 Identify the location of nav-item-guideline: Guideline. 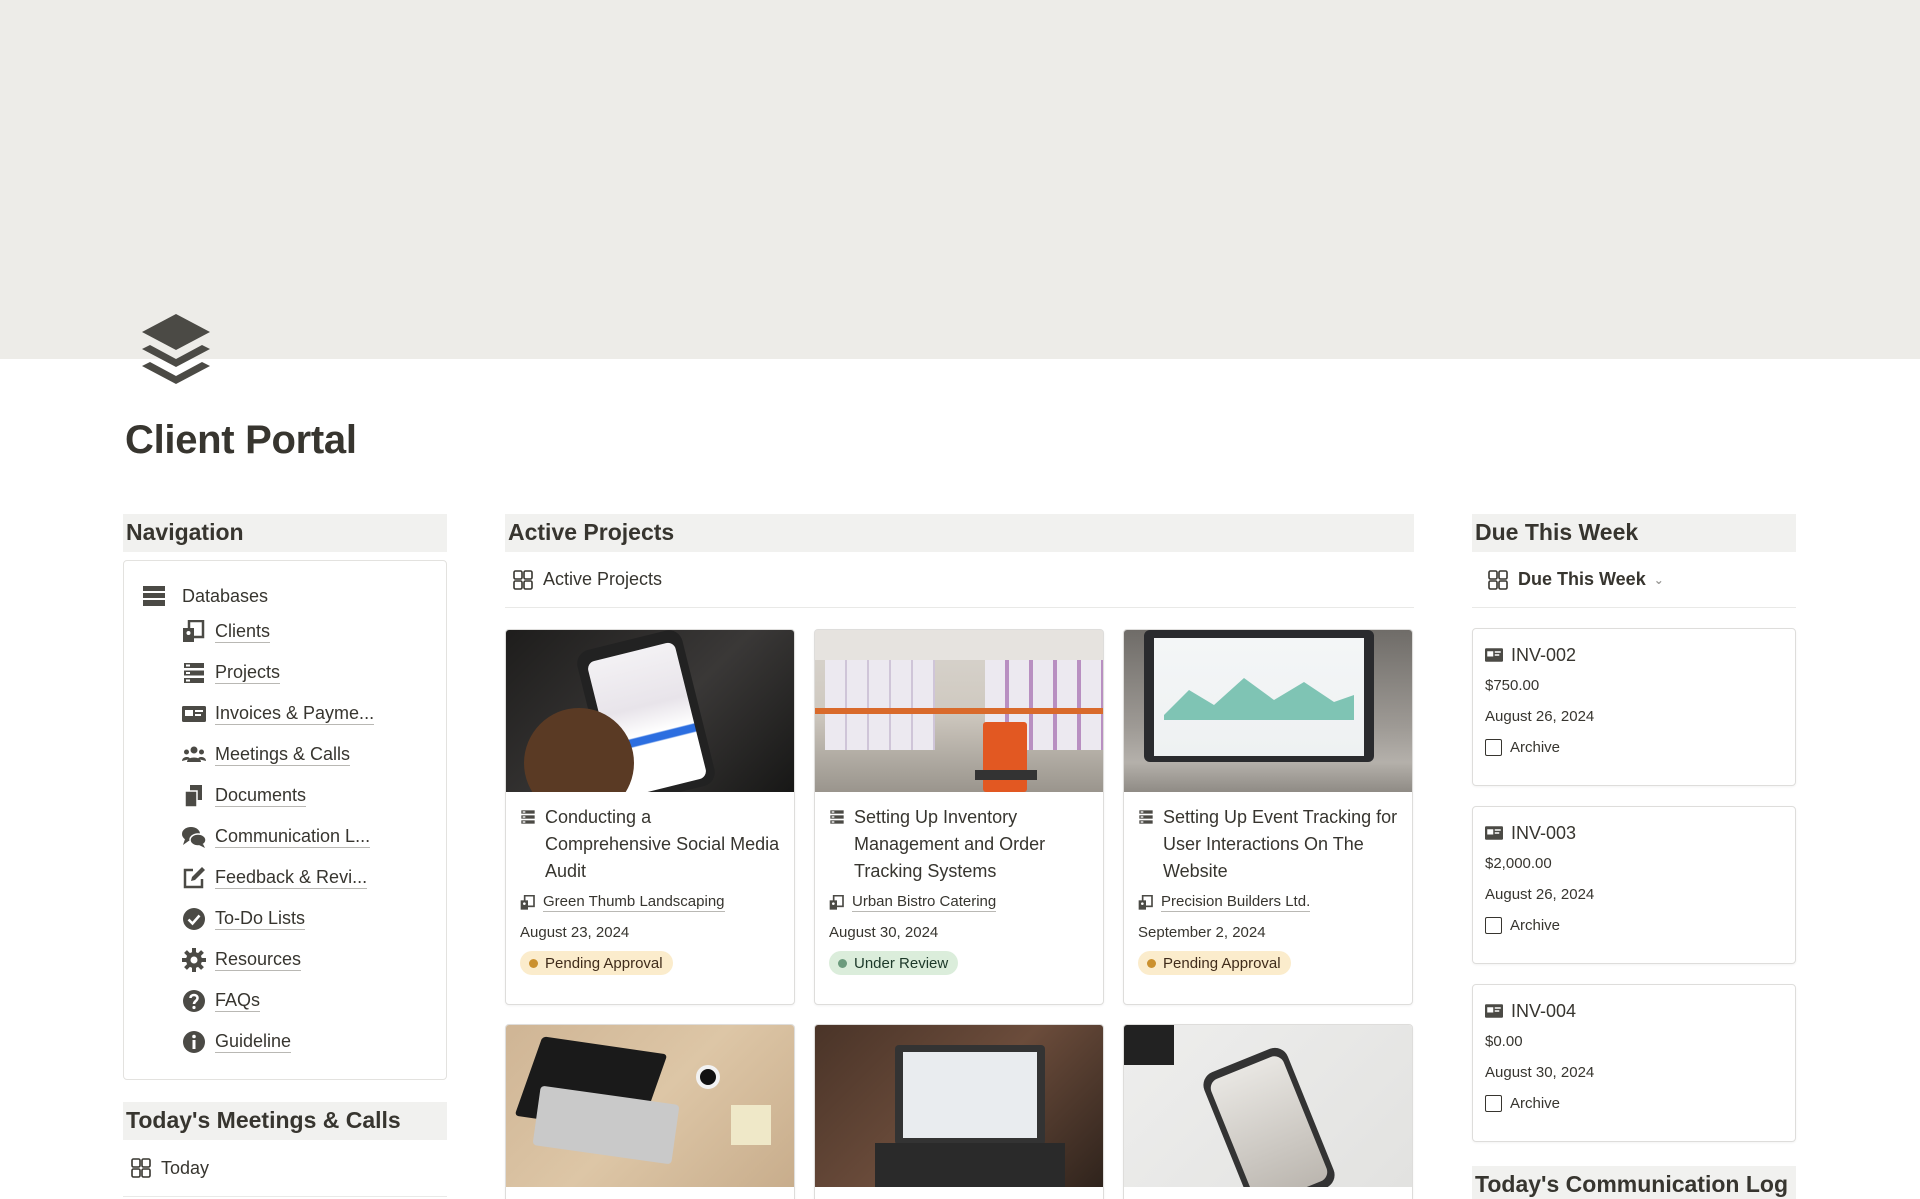
(305, 1041).